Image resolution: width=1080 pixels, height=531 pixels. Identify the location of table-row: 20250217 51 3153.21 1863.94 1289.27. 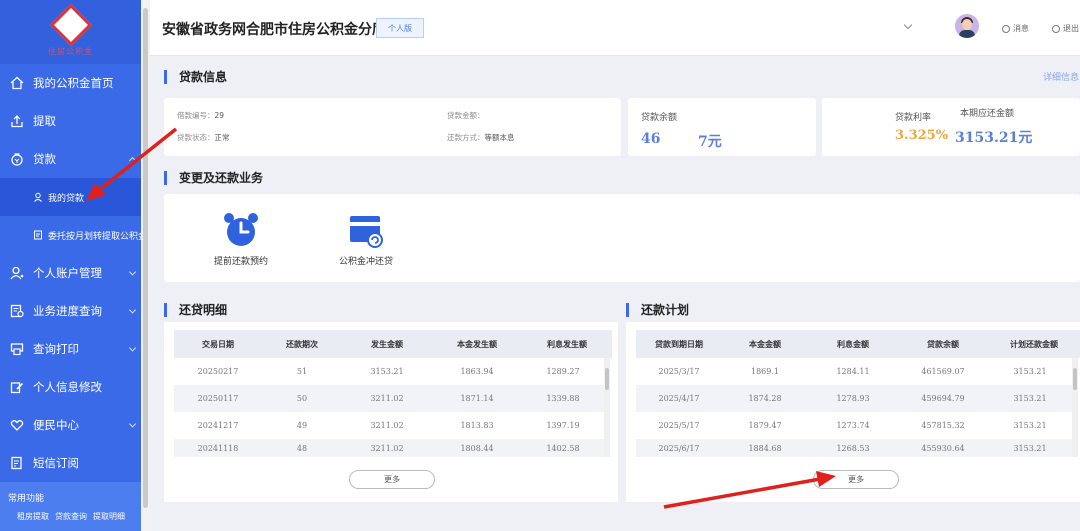
(389, 371).